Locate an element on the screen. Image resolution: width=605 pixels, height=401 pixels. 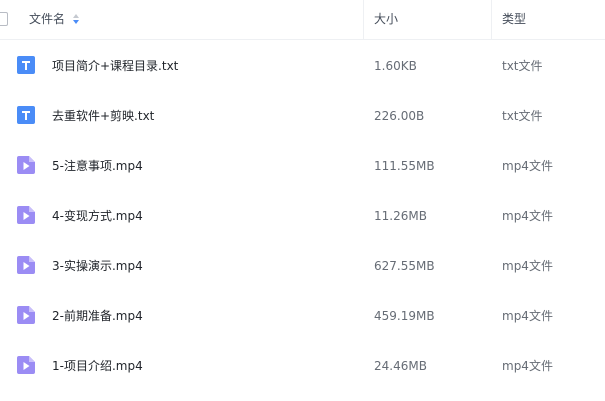
file-size: 627.55MB is located at coordinates (404, 266).